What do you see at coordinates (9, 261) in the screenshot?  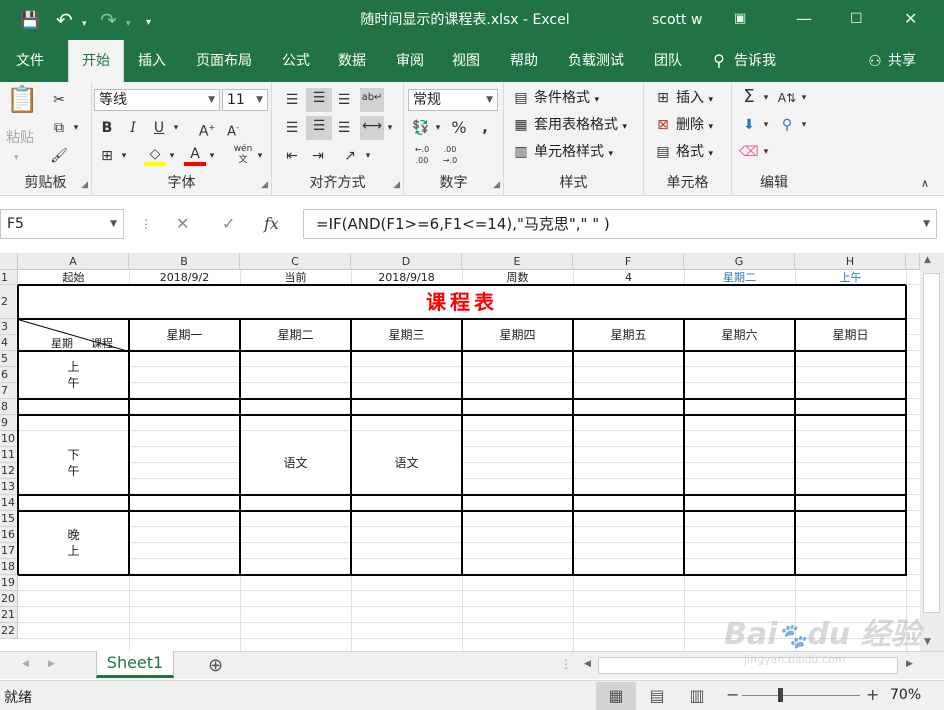 I see `select-all-corner` at bounding box center [9, 261].